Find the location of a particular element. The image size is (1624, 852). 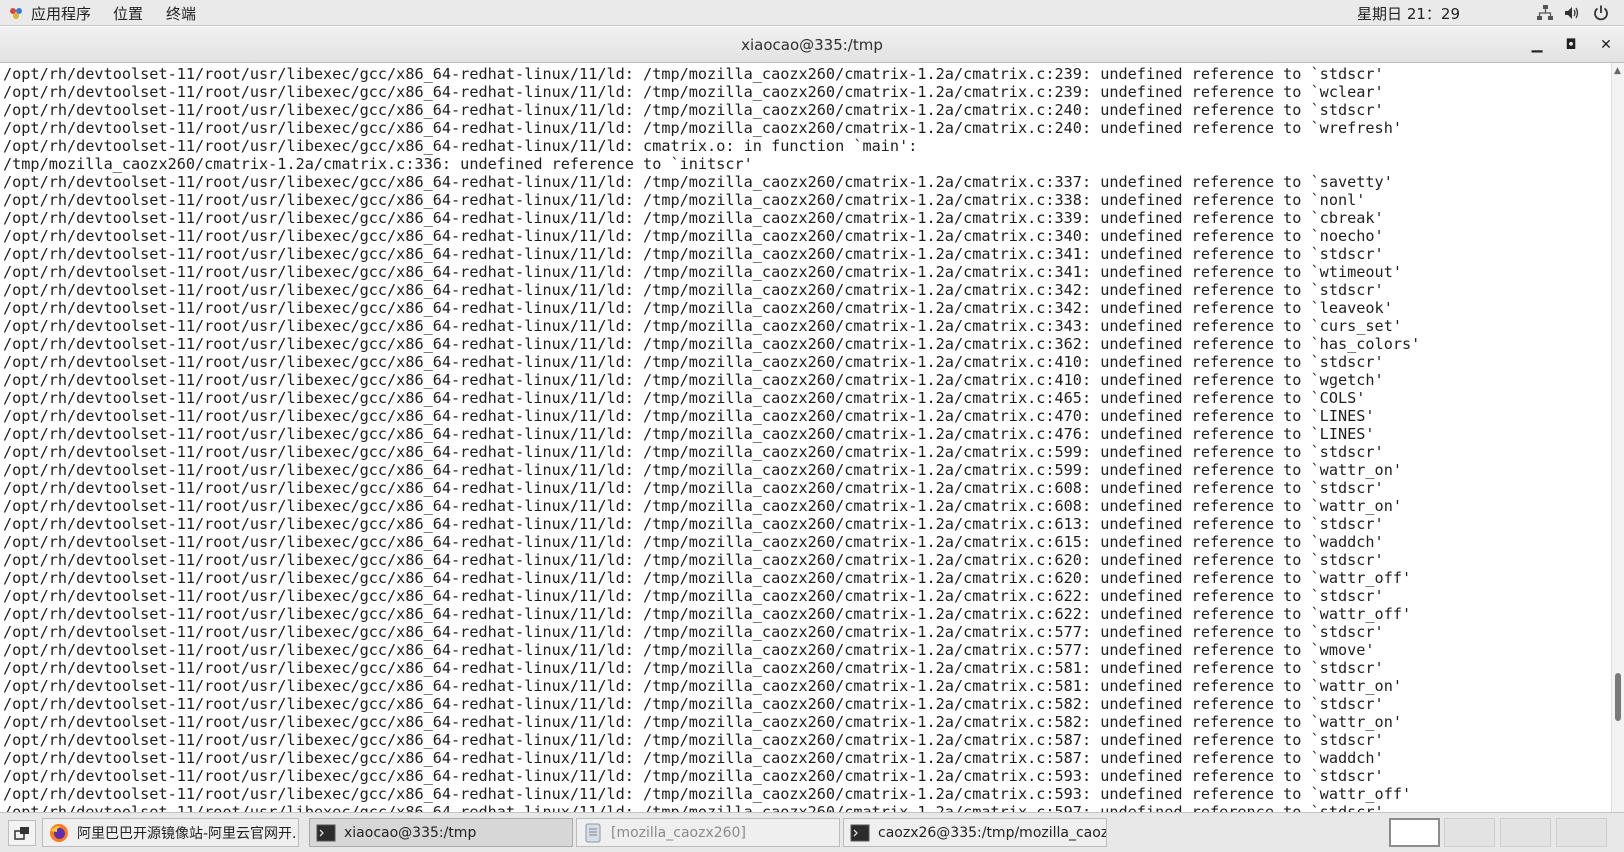

applications-menu: 应用程序 is located at coordinates (61, 13).